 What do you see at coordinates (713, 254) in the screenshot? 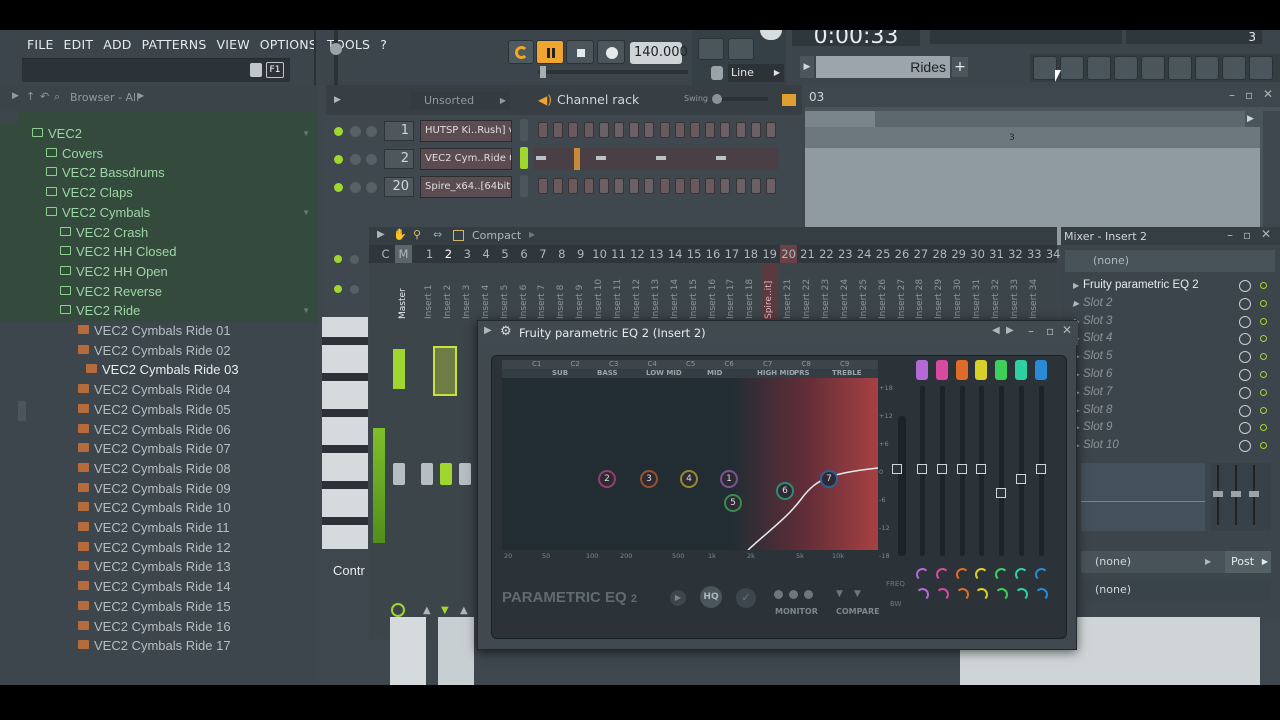
I see `mixer-track-number: 16` at bounding box center [713, 254].